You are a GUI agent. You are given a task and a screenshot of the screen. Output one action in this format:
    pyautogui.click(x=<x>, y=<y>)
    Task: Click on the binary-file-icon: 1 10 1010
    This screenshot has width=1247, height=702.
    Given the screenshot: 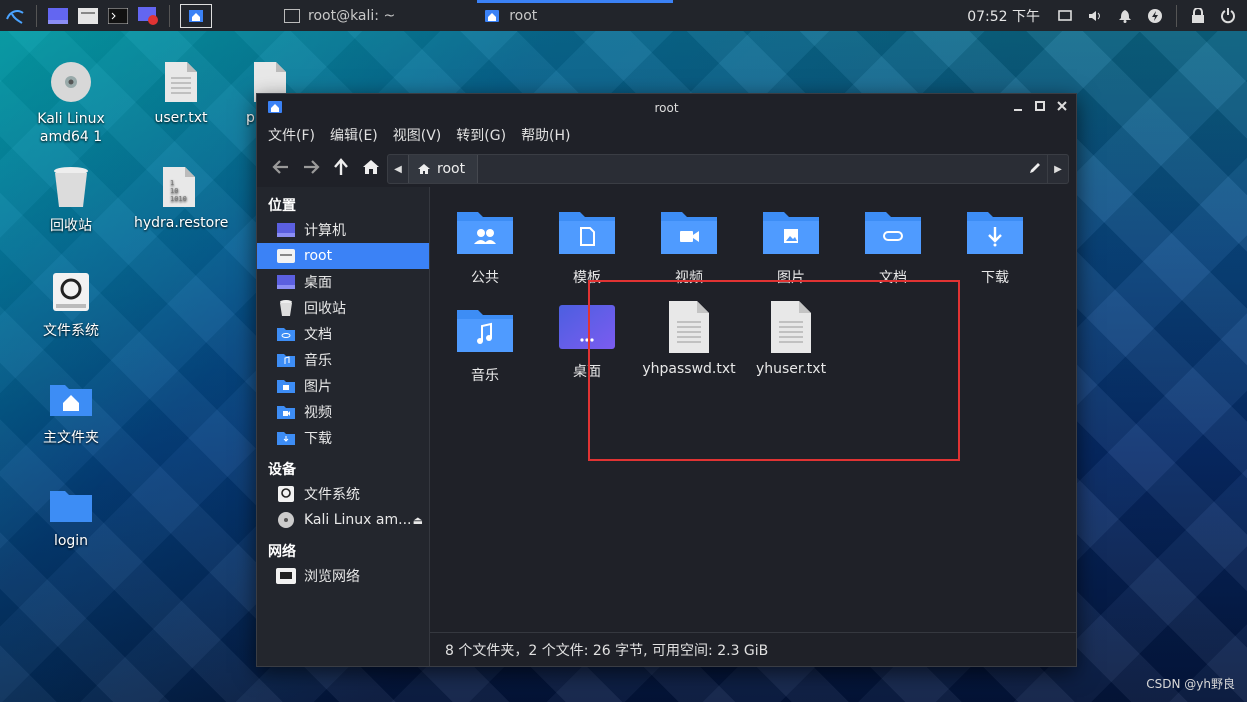 What is the action you would take?
    pyautogui.click(x=179, y=187)
    